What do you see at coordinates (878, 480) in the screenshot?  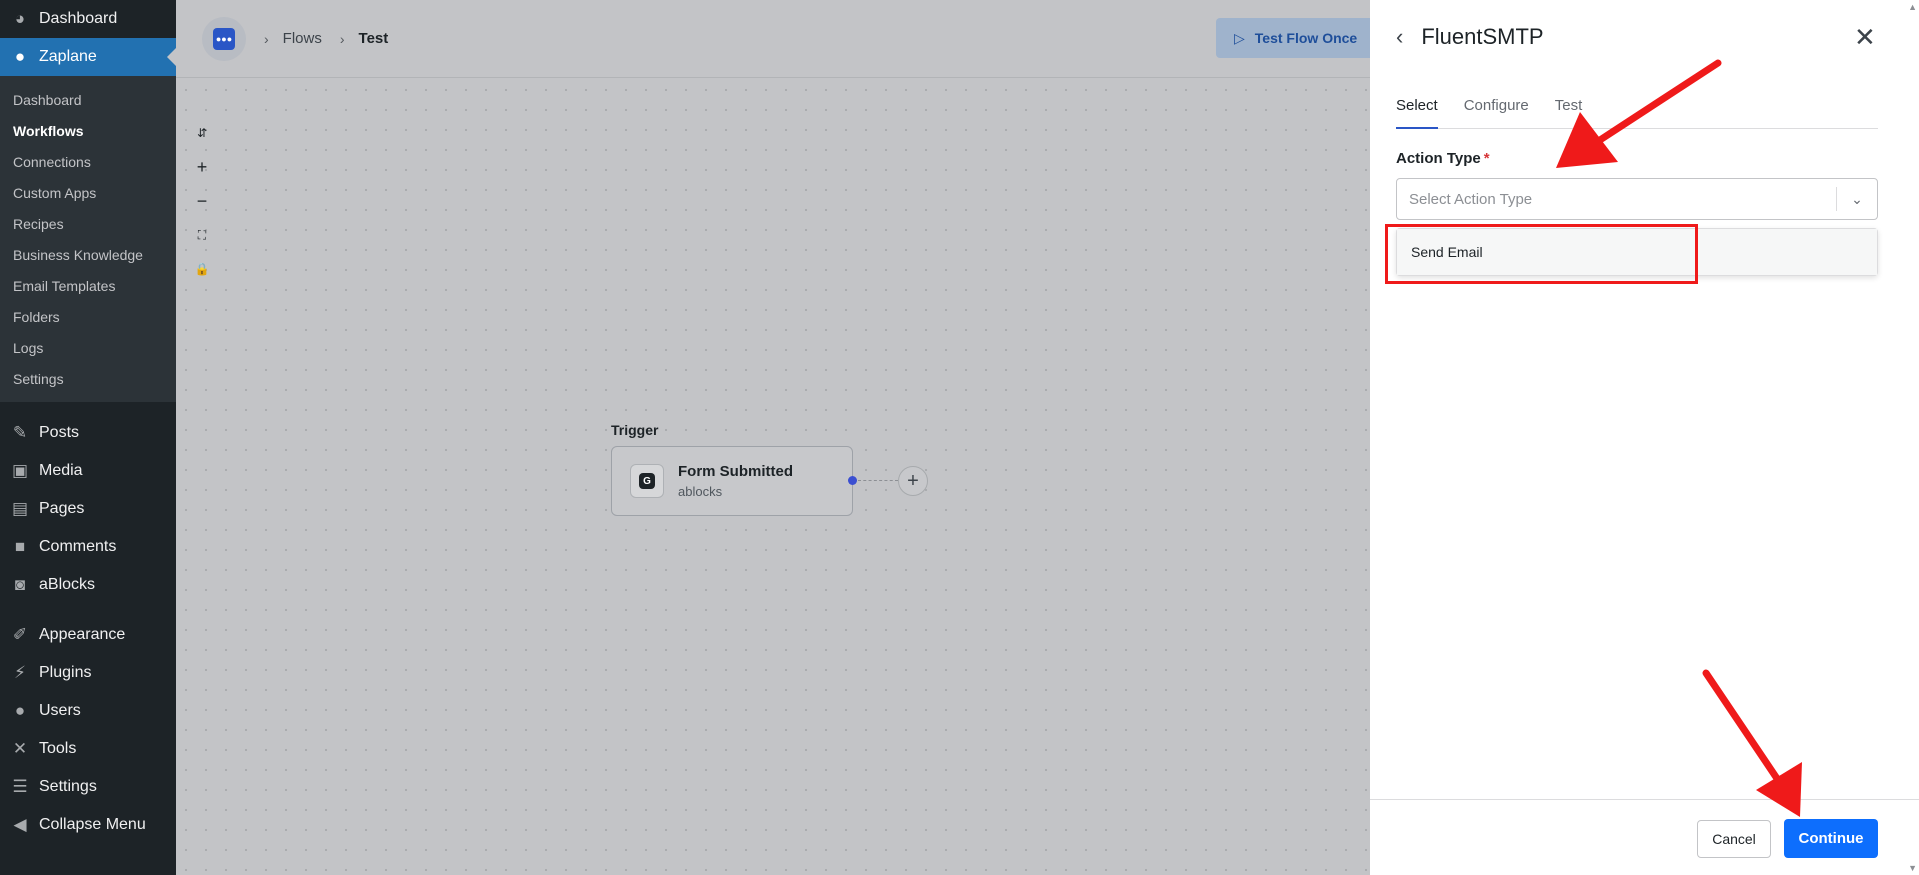 I see `node-connector` at bounding box center [878, 480].